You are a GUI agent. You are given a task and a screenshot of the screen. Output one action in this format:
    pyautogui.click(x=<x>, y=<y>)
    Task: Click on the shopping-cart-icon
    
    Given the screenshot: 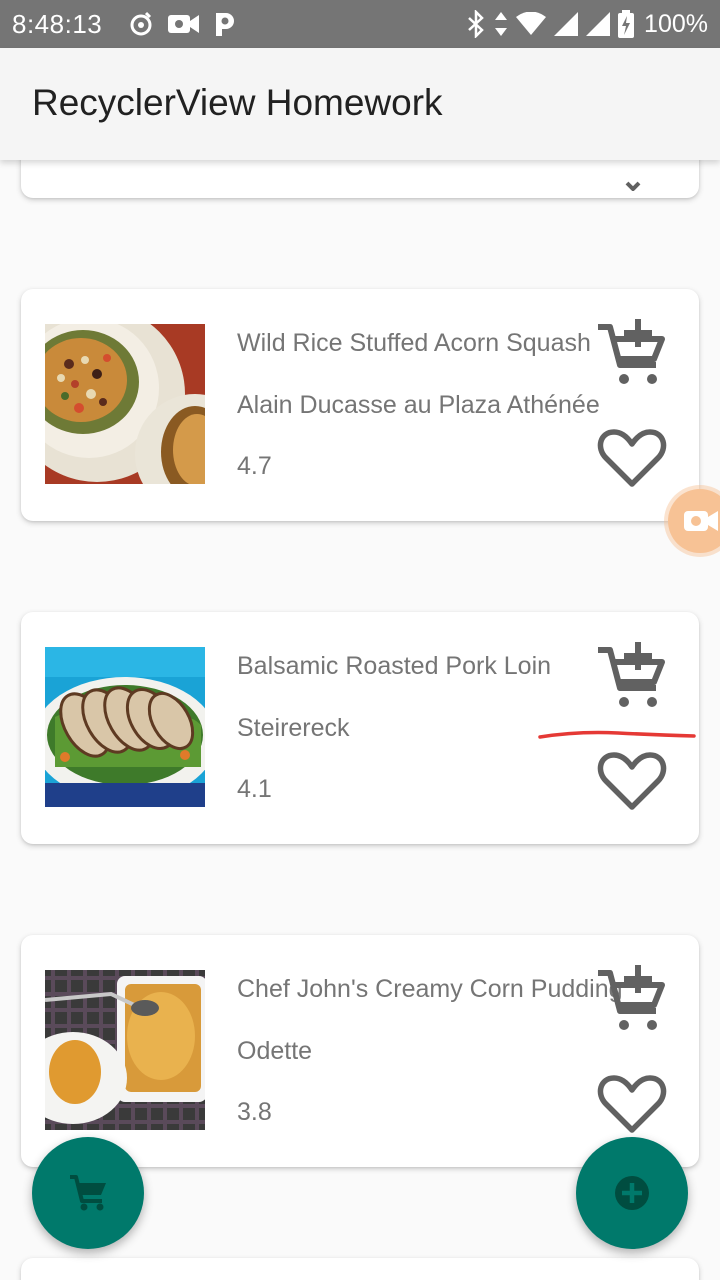 What is the action you would take?
    pyautogui.click(x=88, y=1193)
    